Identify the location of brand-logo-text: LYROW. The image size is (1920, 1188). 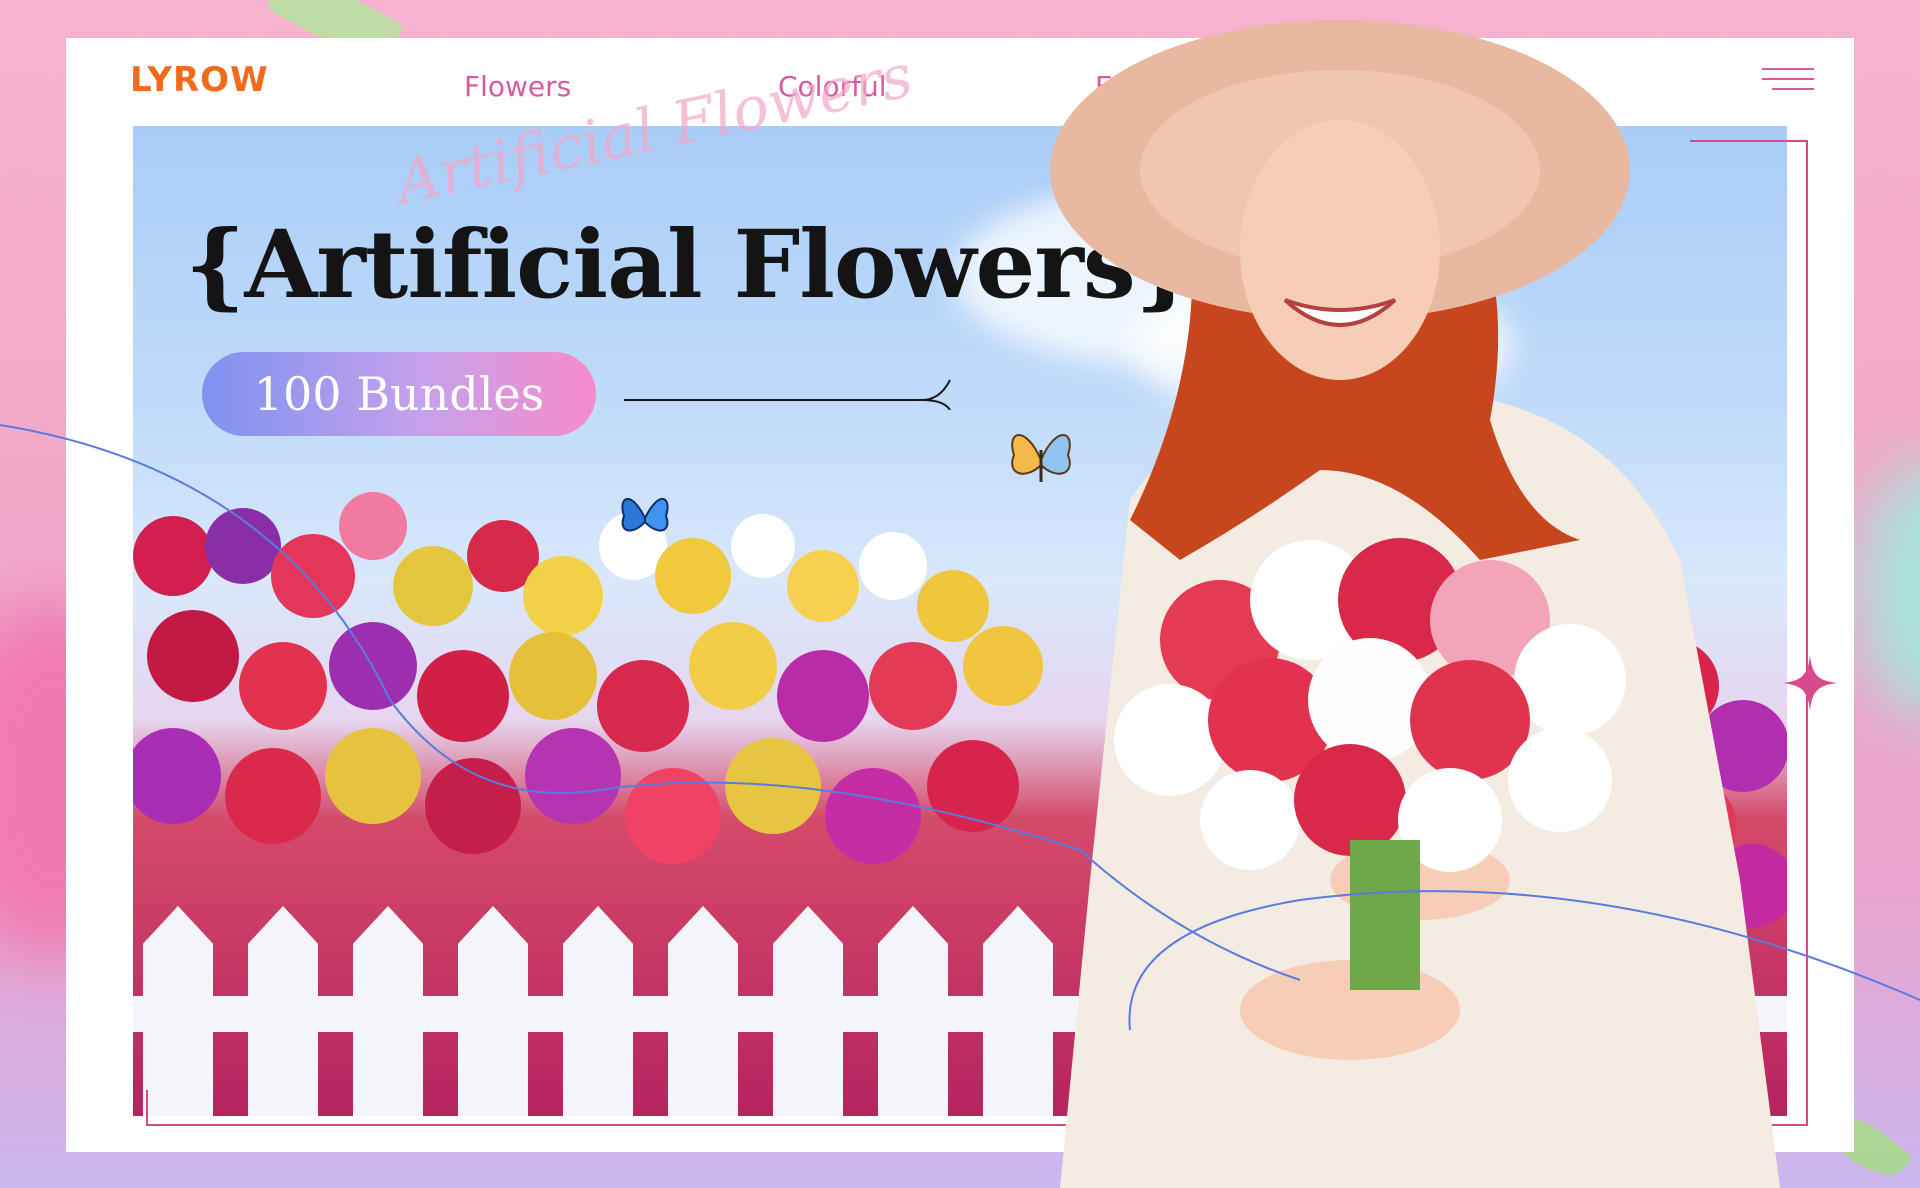
(199, 80).